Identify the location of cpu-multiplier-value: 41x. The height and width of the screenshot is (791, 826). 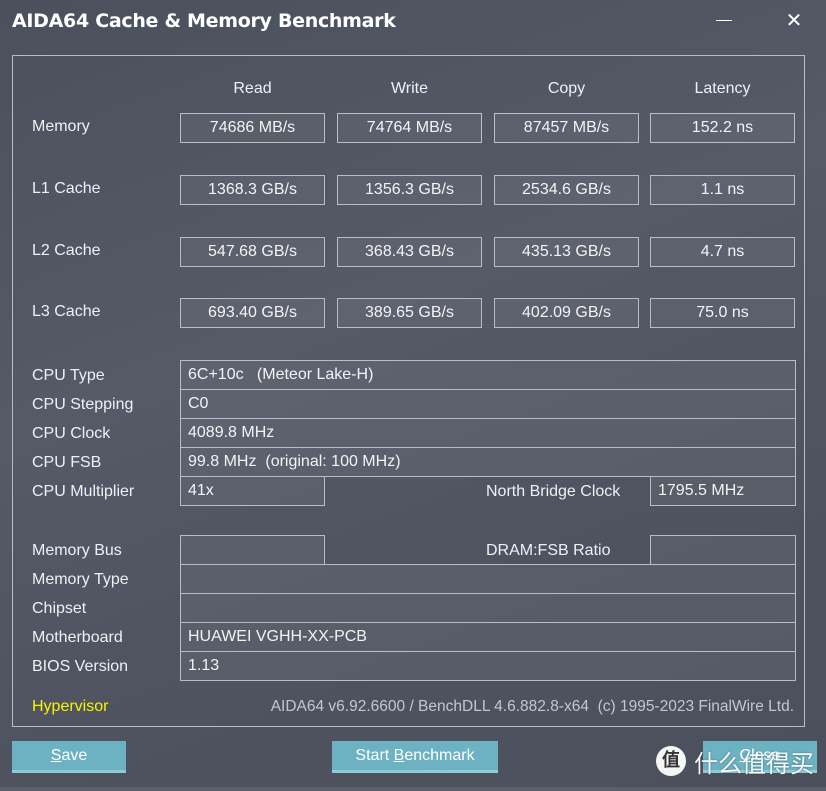
(252, 491).